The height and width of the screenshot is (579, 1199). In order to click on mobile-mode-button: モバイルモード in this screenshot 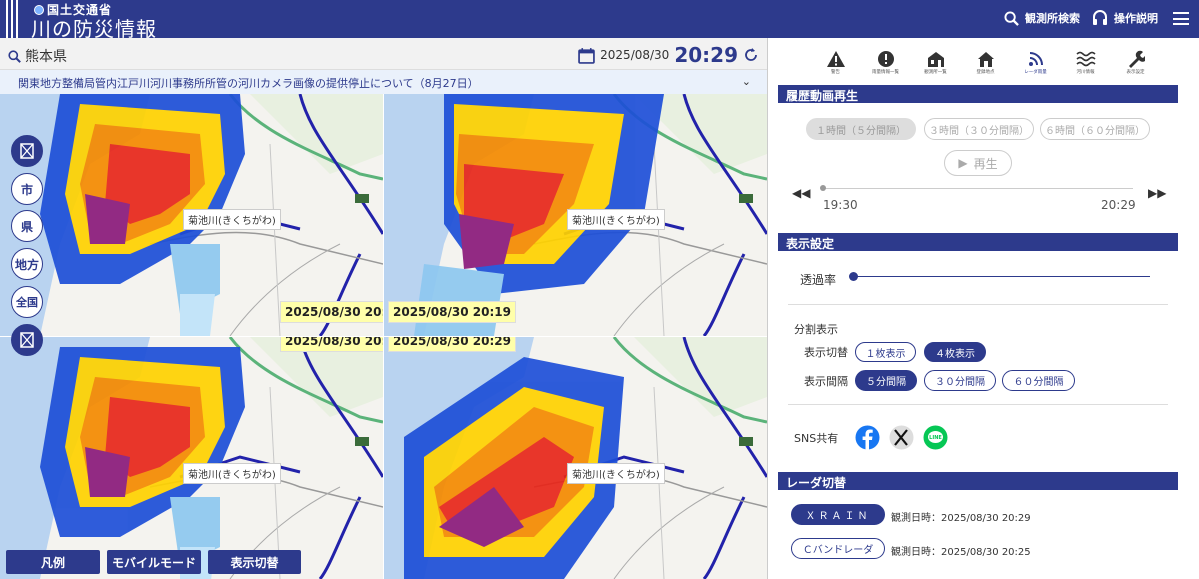, I will do `click(154, 562)`.